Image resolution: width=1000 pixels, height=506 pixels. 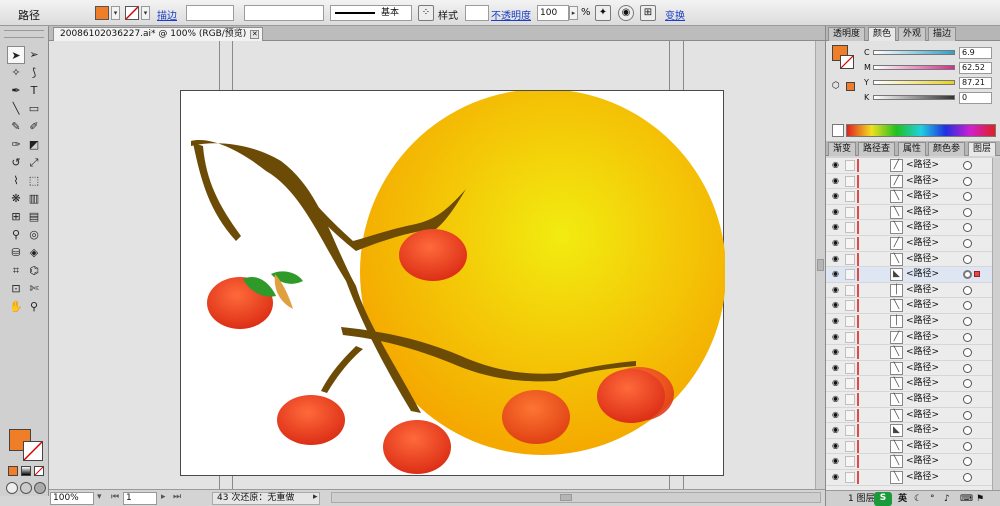 What do you see at coordinates (838, 130) in the screenshot?
I see `none-color-swatch` at bounding box center [838, 130].